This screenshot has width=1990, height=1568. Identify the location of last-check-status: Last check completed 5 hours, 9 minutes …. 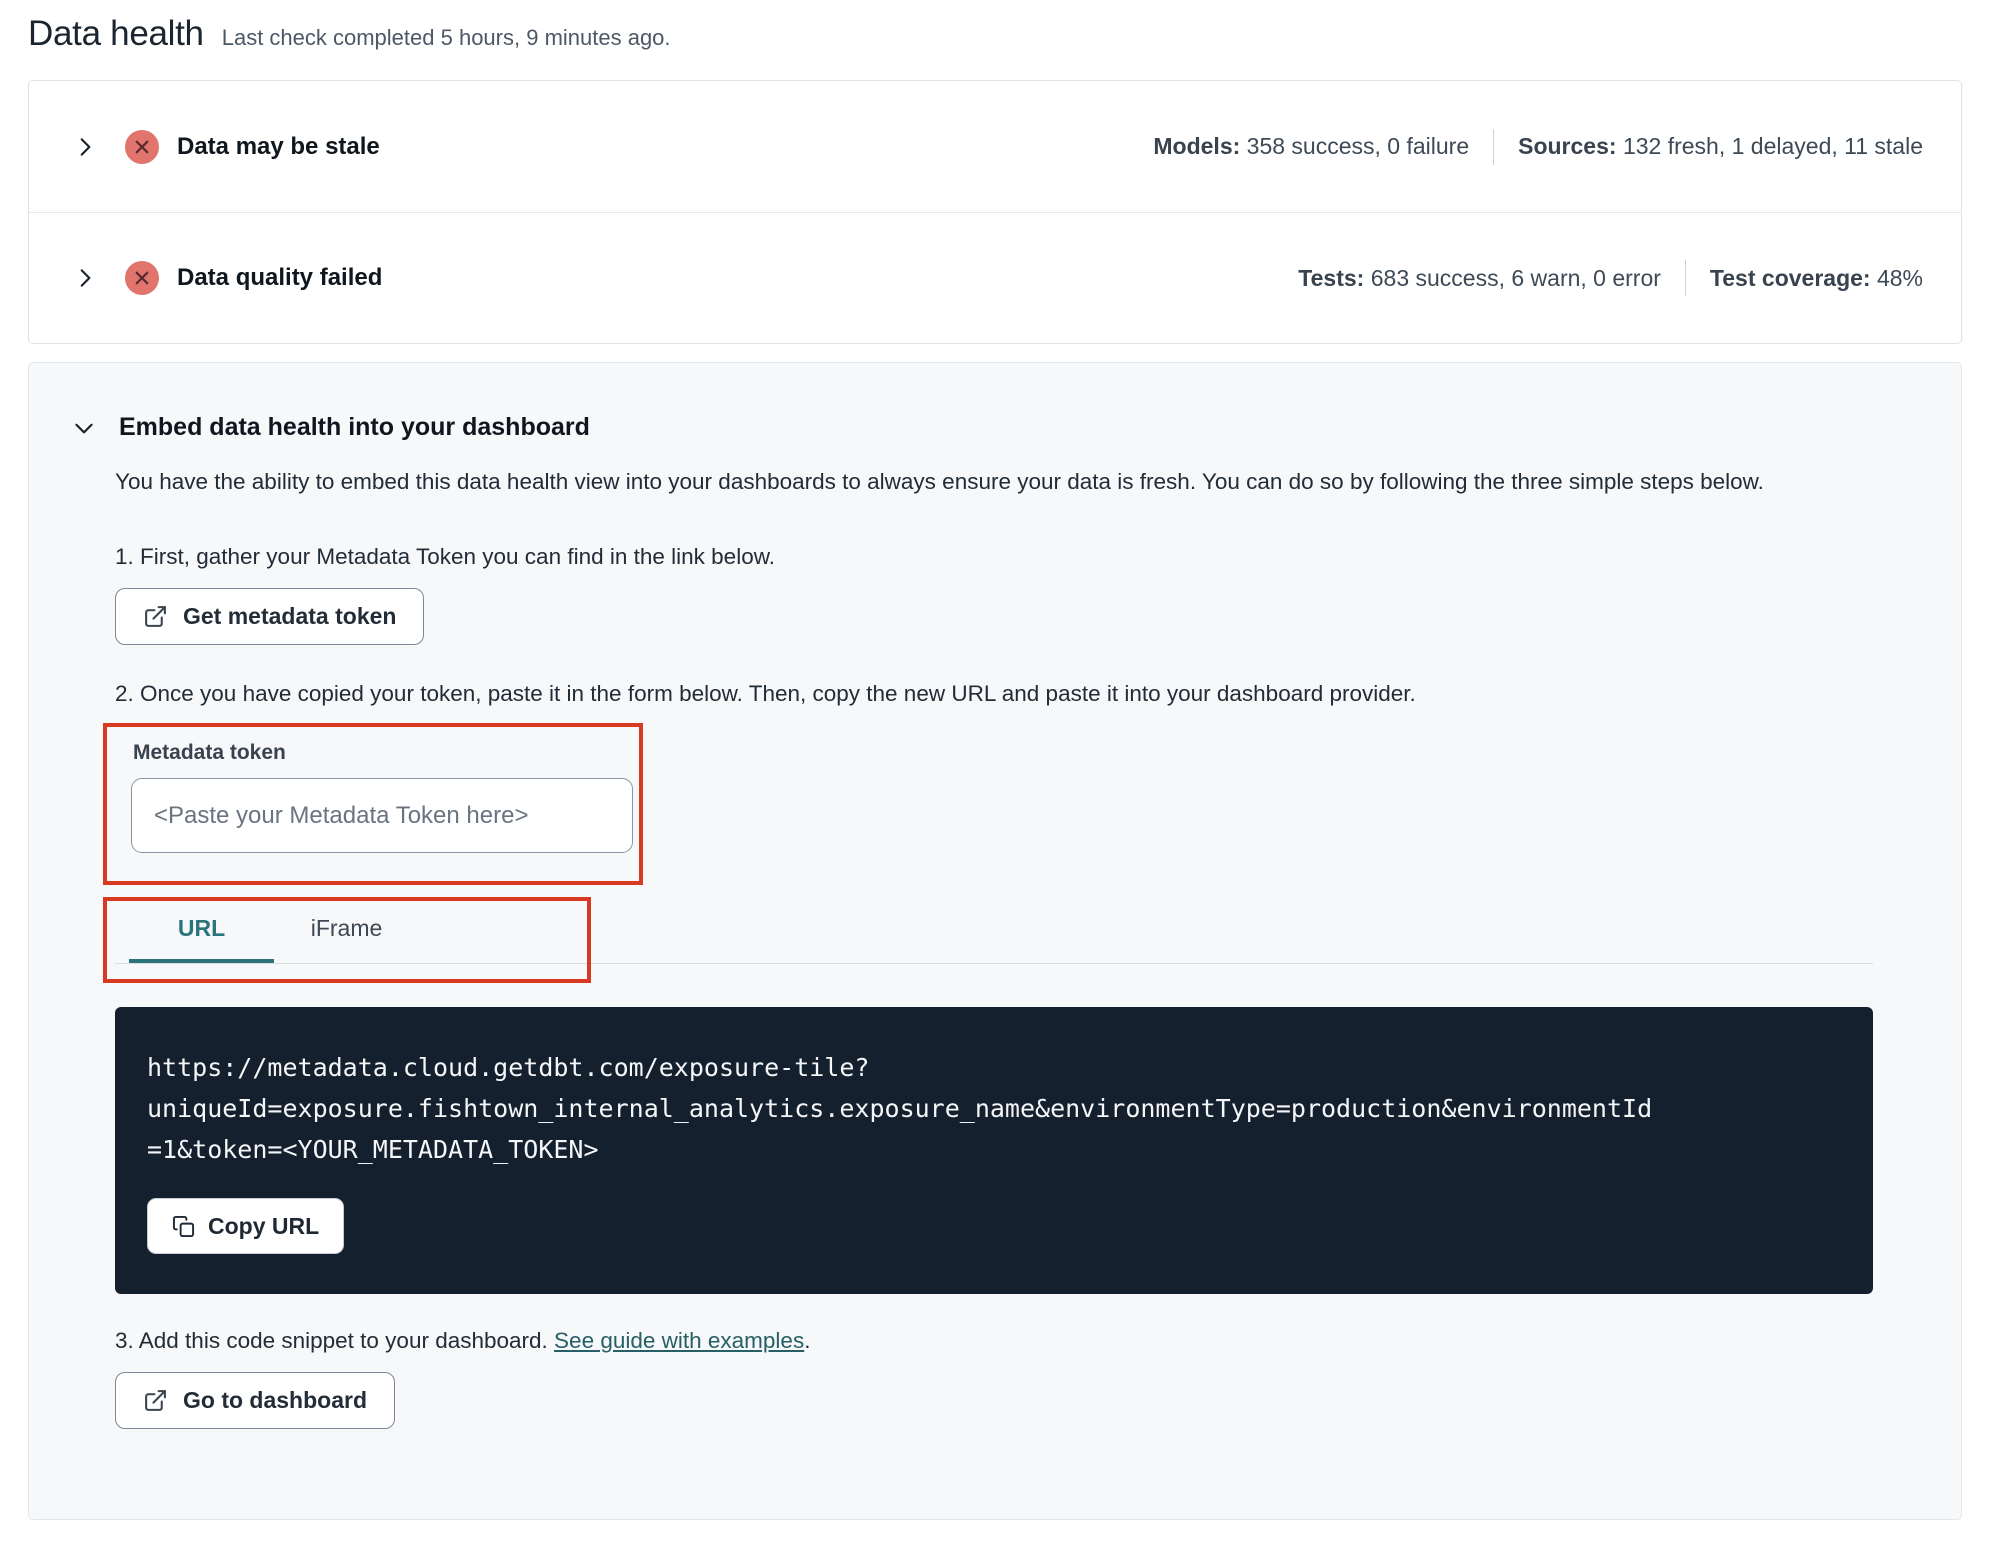
(446, 37).